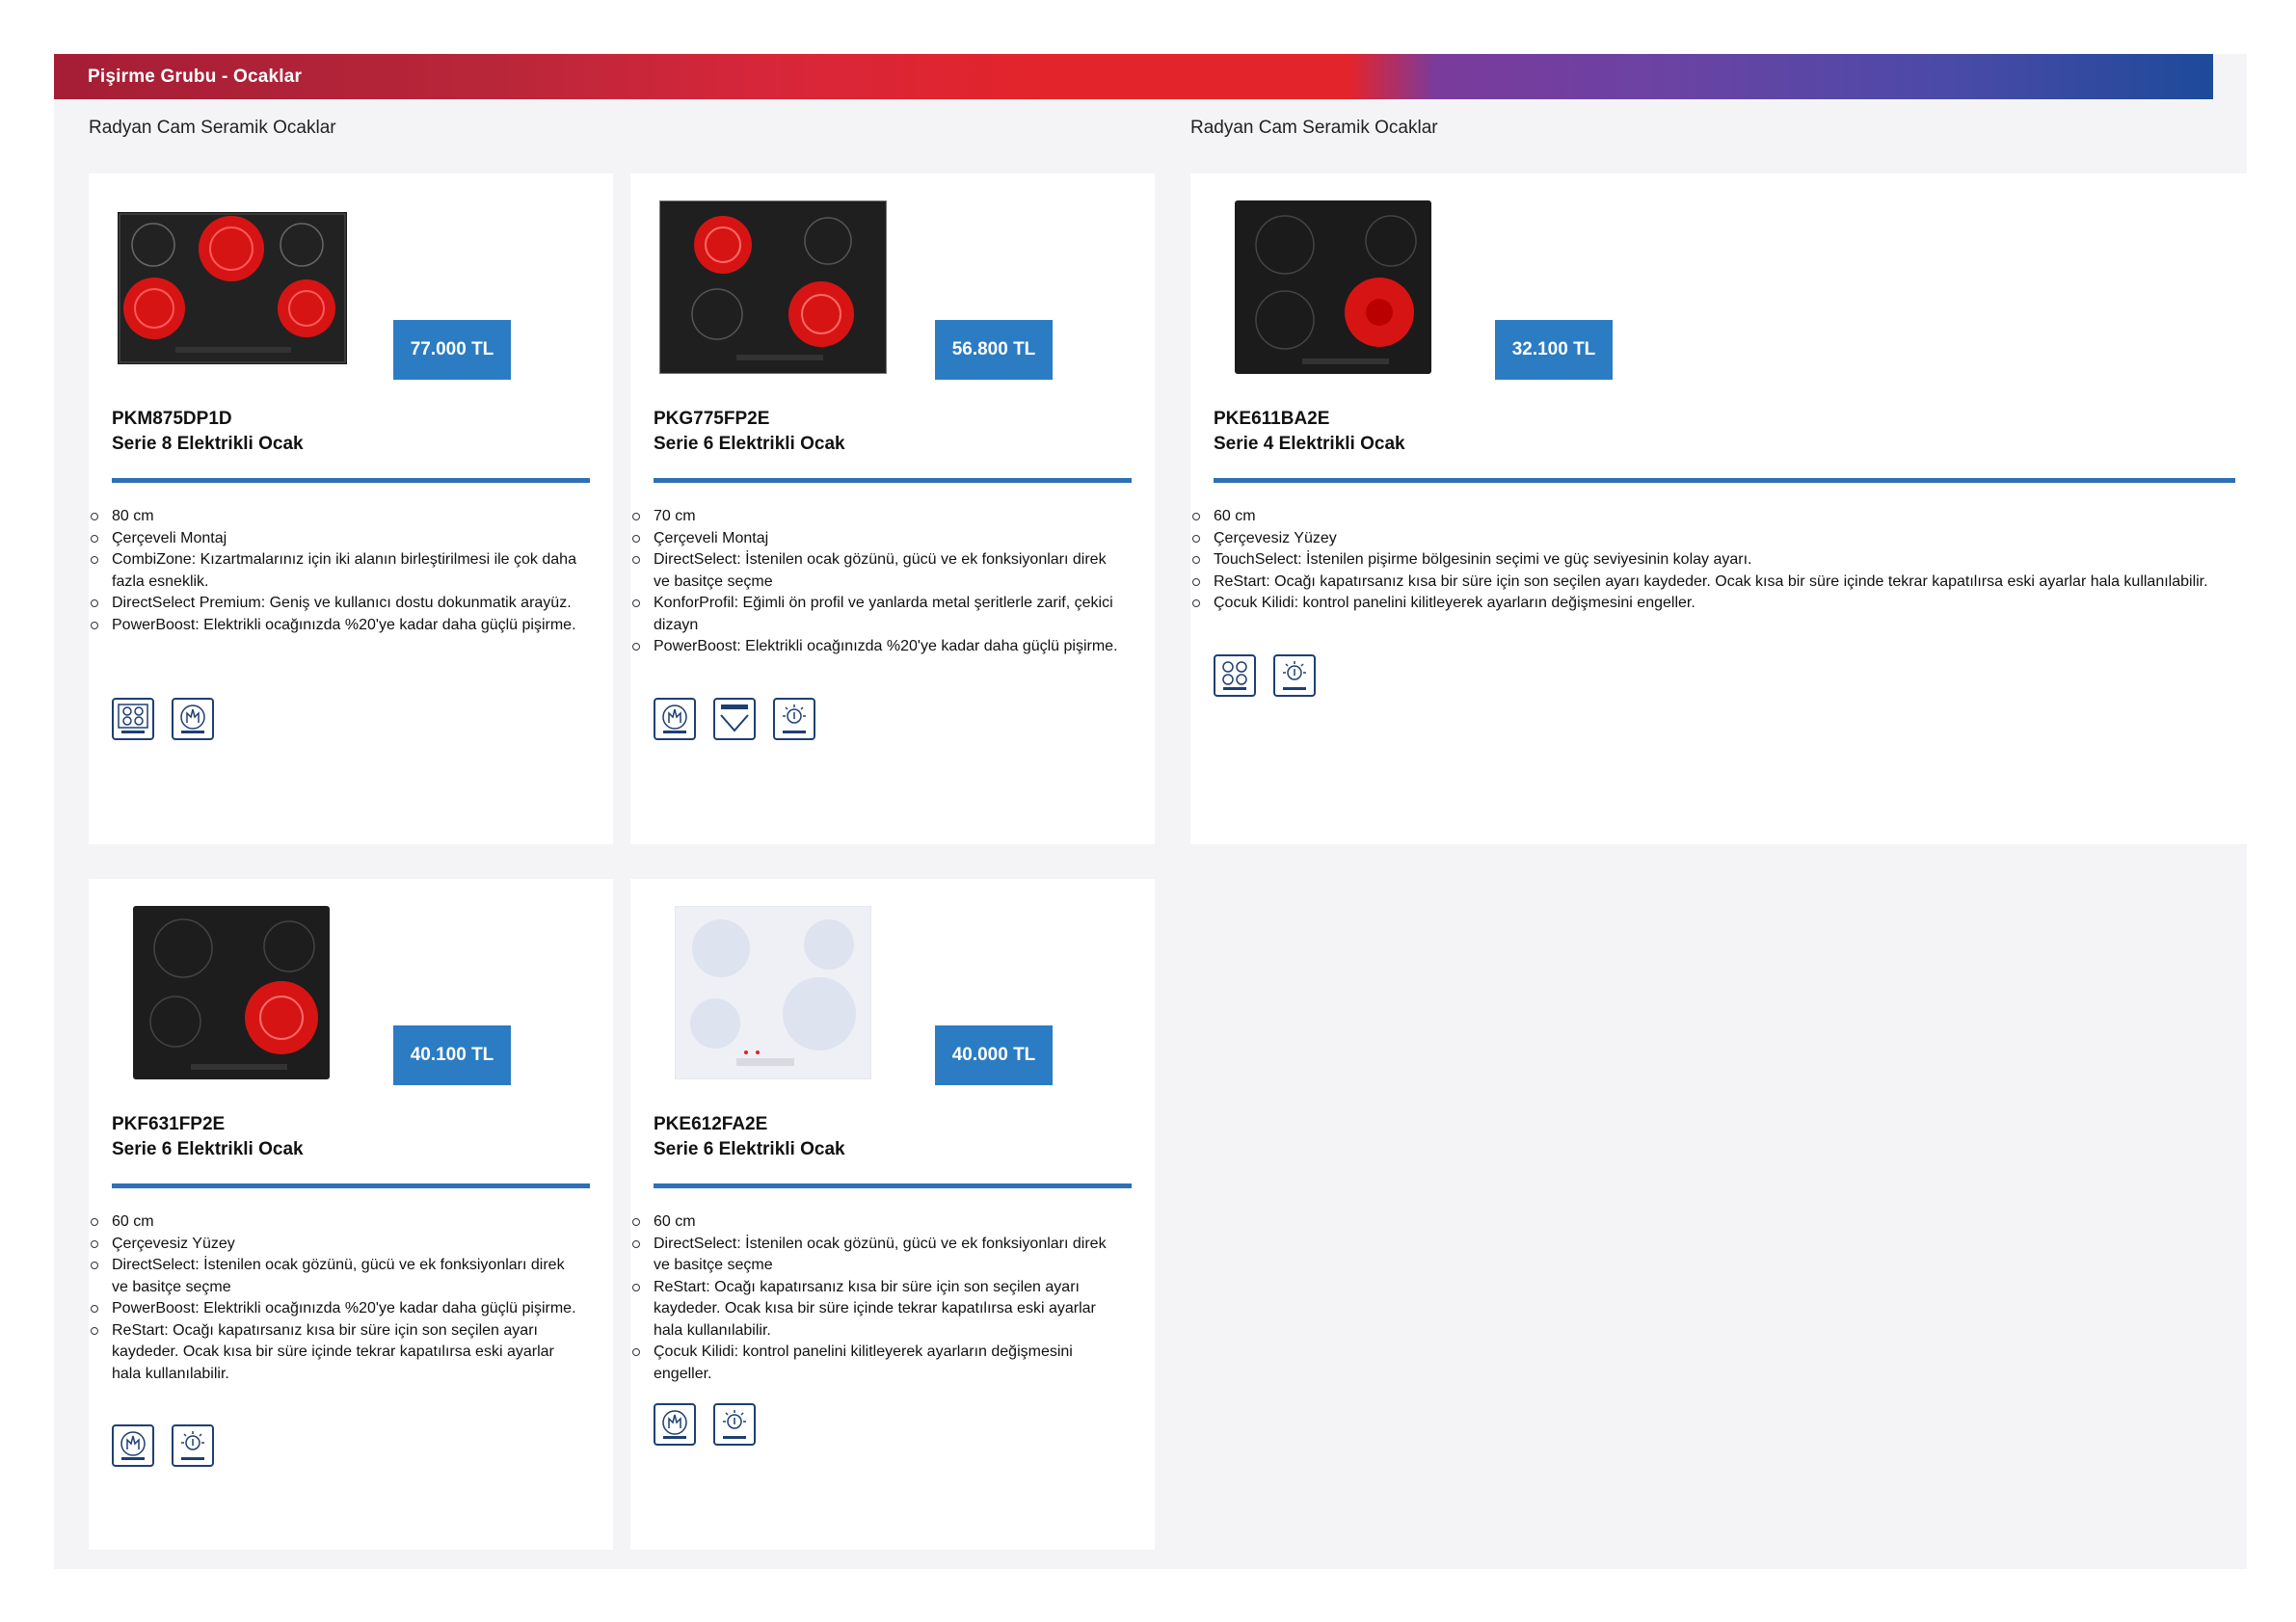  What do you see at coordinates (1314, 128) in the screenshot?
I see `section-title-right: Radyan Cam Seramik Ocaklar` at bounding box center [1314, 128].